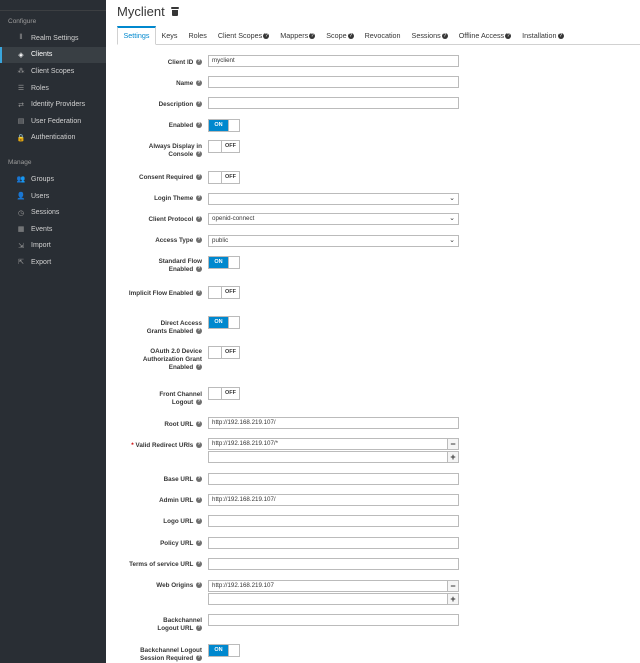 The height and width of the screenshot is (663, 640). I want to click on tab-installation: Installation?, so click(543, 35).